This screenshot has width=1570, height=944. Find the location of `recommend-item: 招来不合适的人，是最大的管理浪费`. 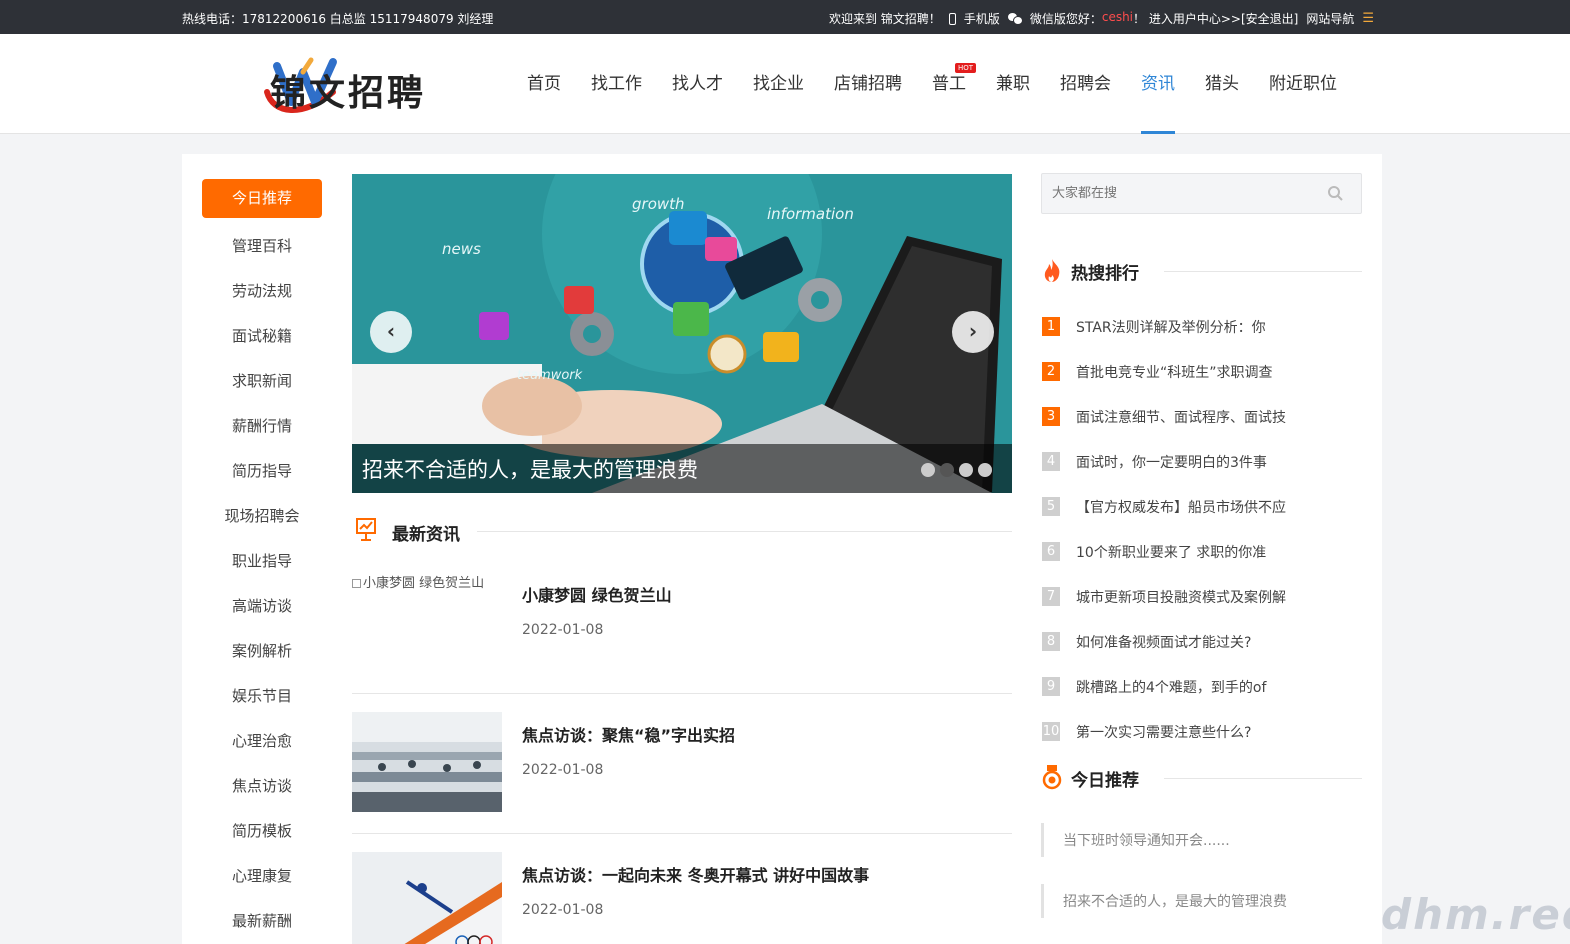

recommend-item: 招来不合适的人，是最大的管理浪费 is located at coordinates (1201, 901).